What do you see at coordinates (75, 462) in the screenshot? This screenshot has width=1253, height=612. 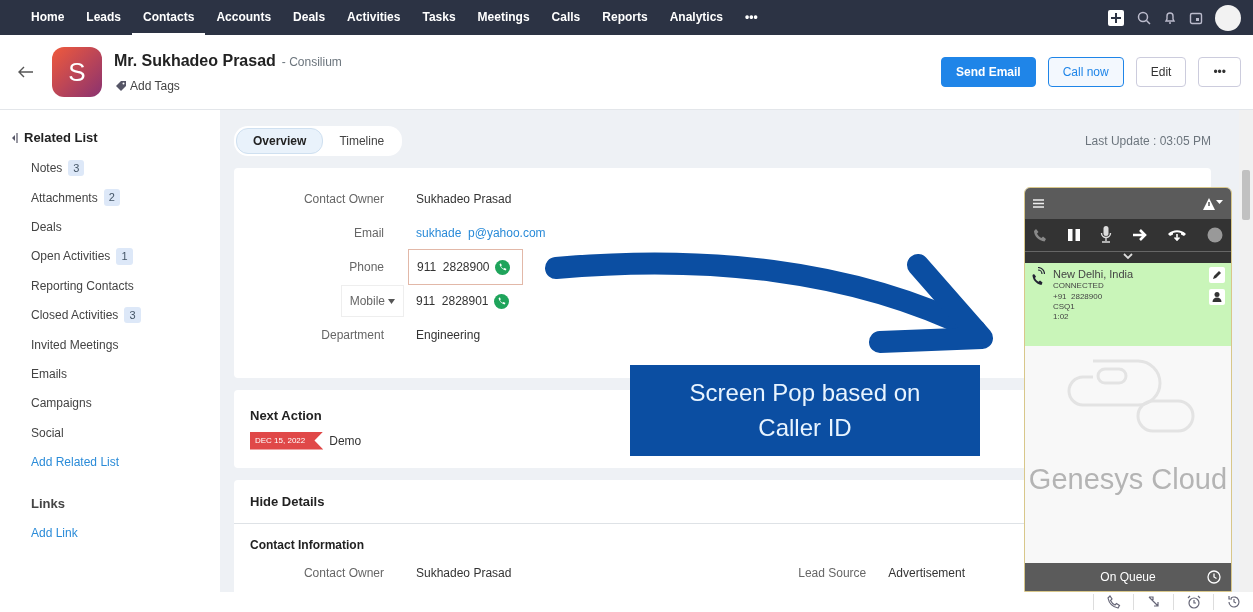 I see `add-related-list-link: Add Related List` at bounding box center [75, 462].